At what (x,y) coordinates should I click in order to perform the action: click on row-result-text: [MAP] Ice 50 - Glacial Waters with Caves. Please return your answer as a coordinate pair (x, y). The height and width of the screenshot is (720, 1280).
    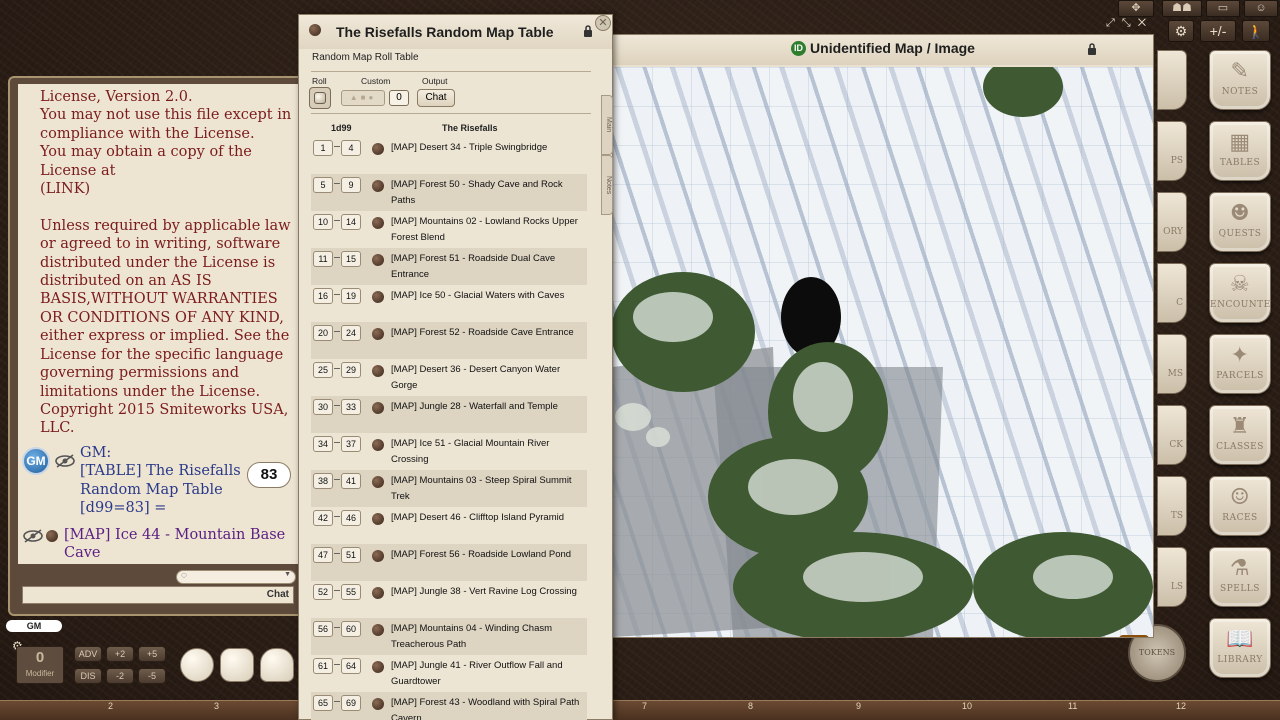
    Looking at the image, I should click on (486, 296).